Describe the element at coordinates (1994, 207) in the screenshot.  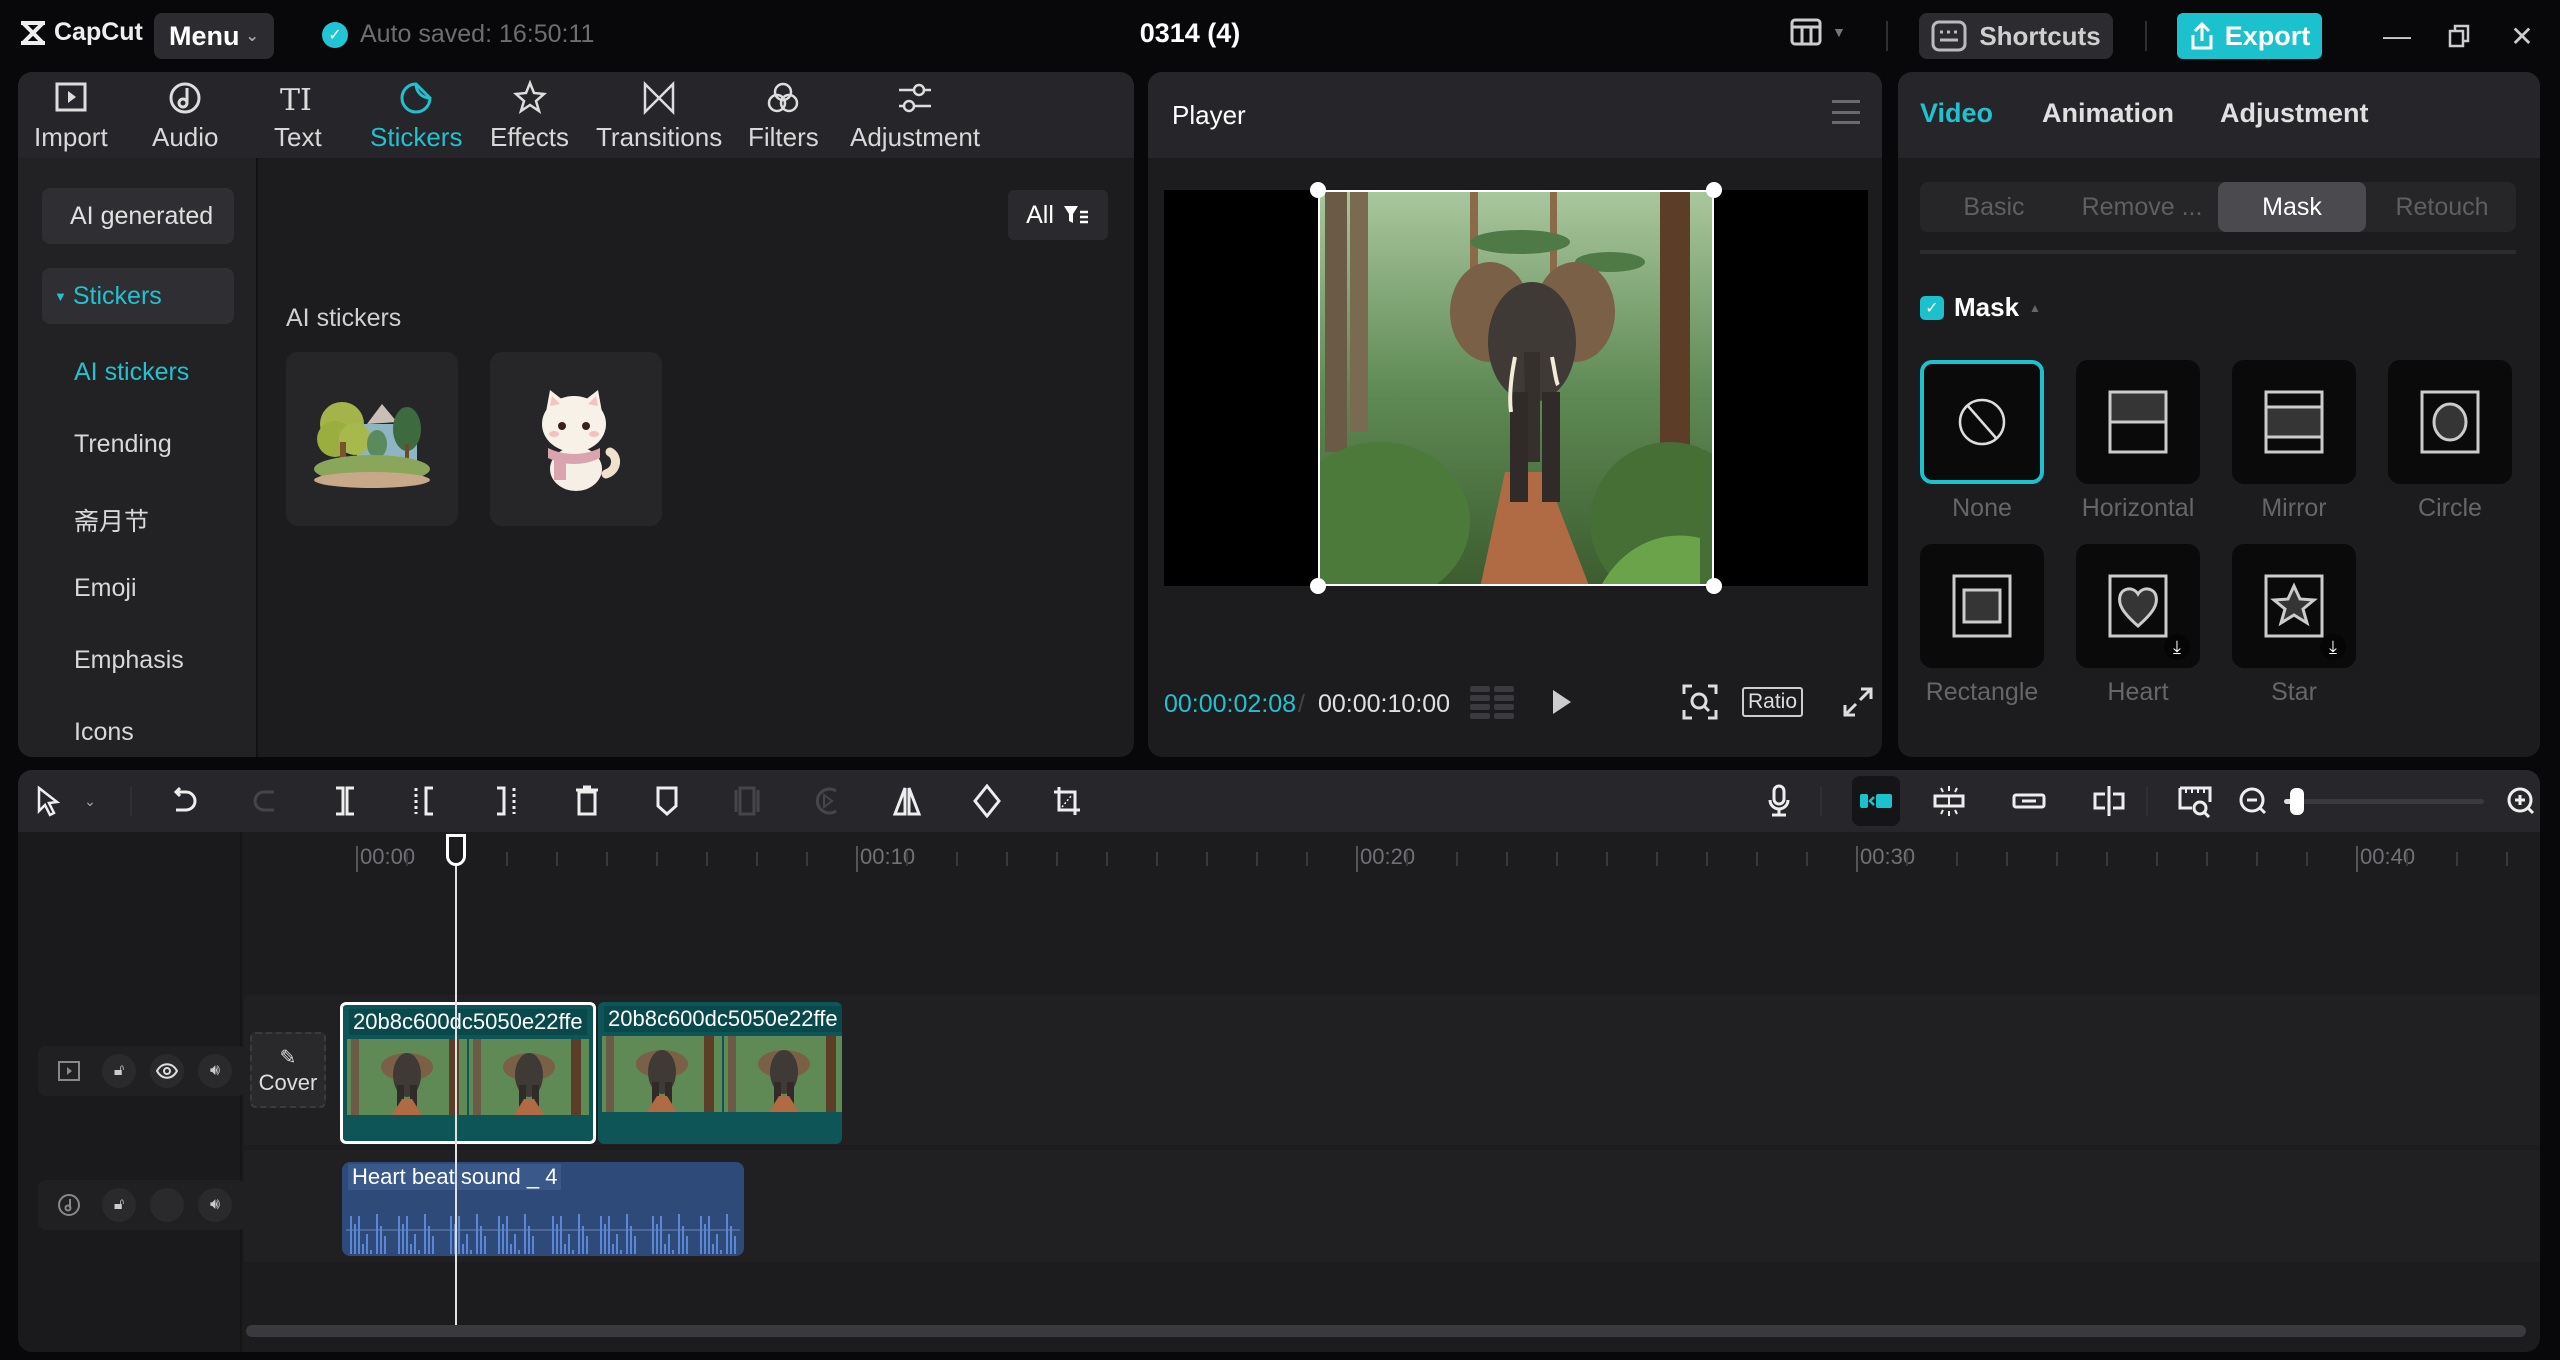
I see `subtab-basic: Basic` at that location.